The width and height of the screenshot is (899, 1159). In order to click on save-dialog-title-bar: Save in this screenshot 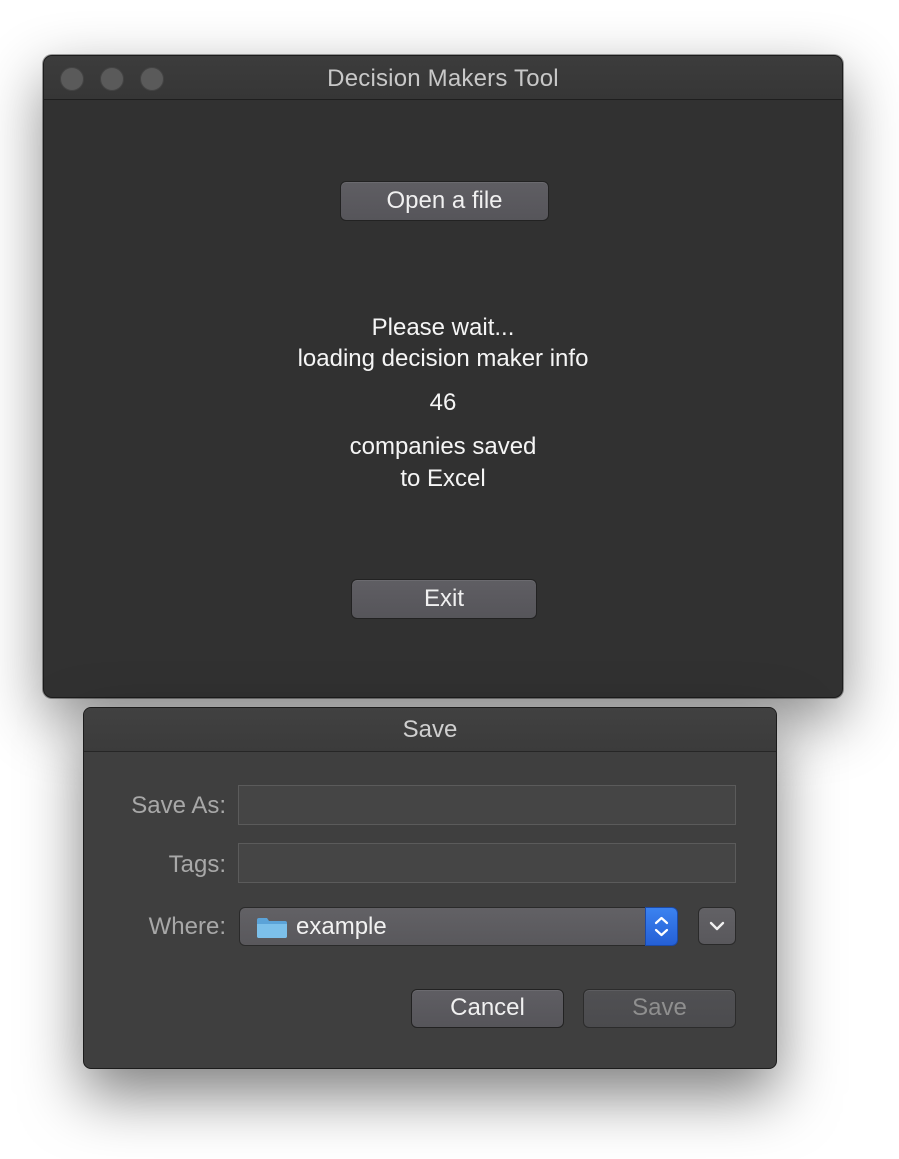, I will do `click(430, 730)`.